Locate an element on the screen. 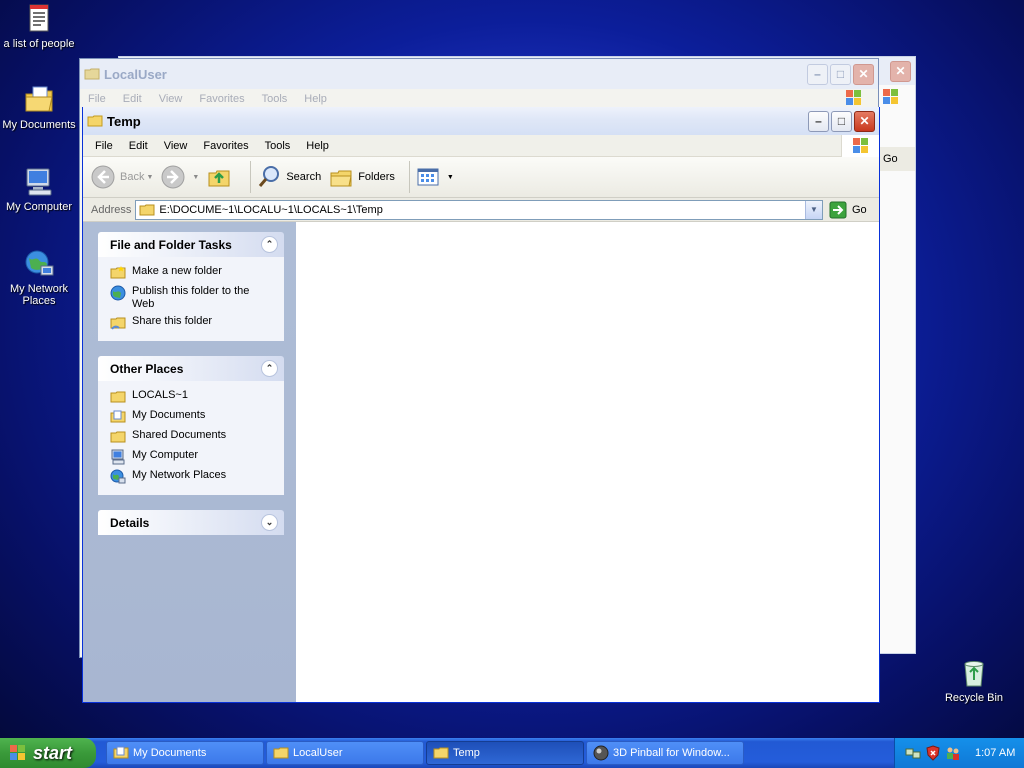 Image resolution: width=1024 pixels, height=768 pixels. recycle-bin-icon is located at coordinates (974, 673).